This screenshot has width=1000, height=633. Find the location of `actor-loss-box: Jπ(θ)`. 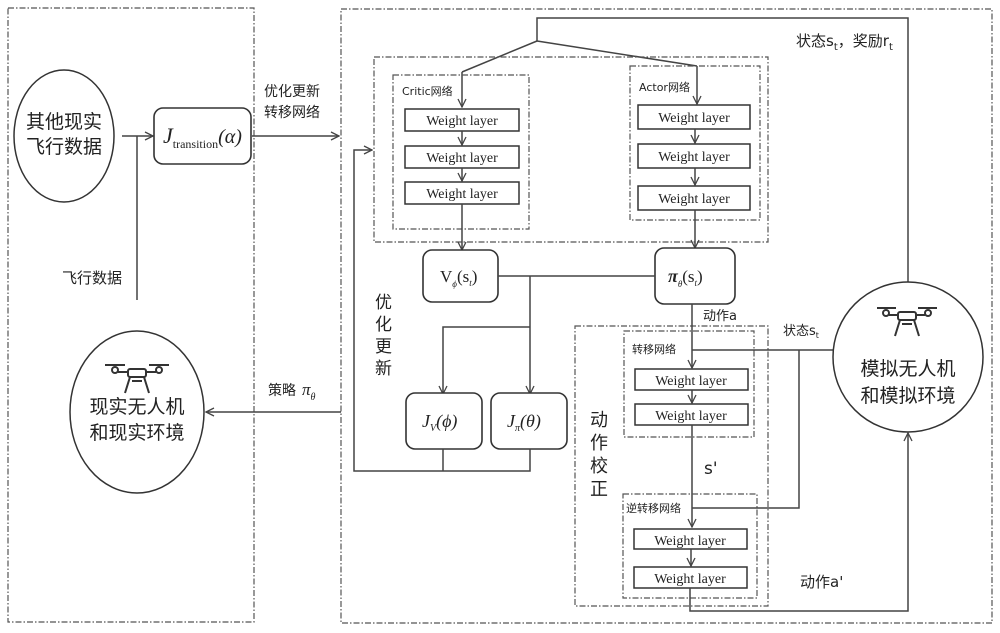

actor-loss-box: Jπ(θ) is located at coordinates (529, 421).